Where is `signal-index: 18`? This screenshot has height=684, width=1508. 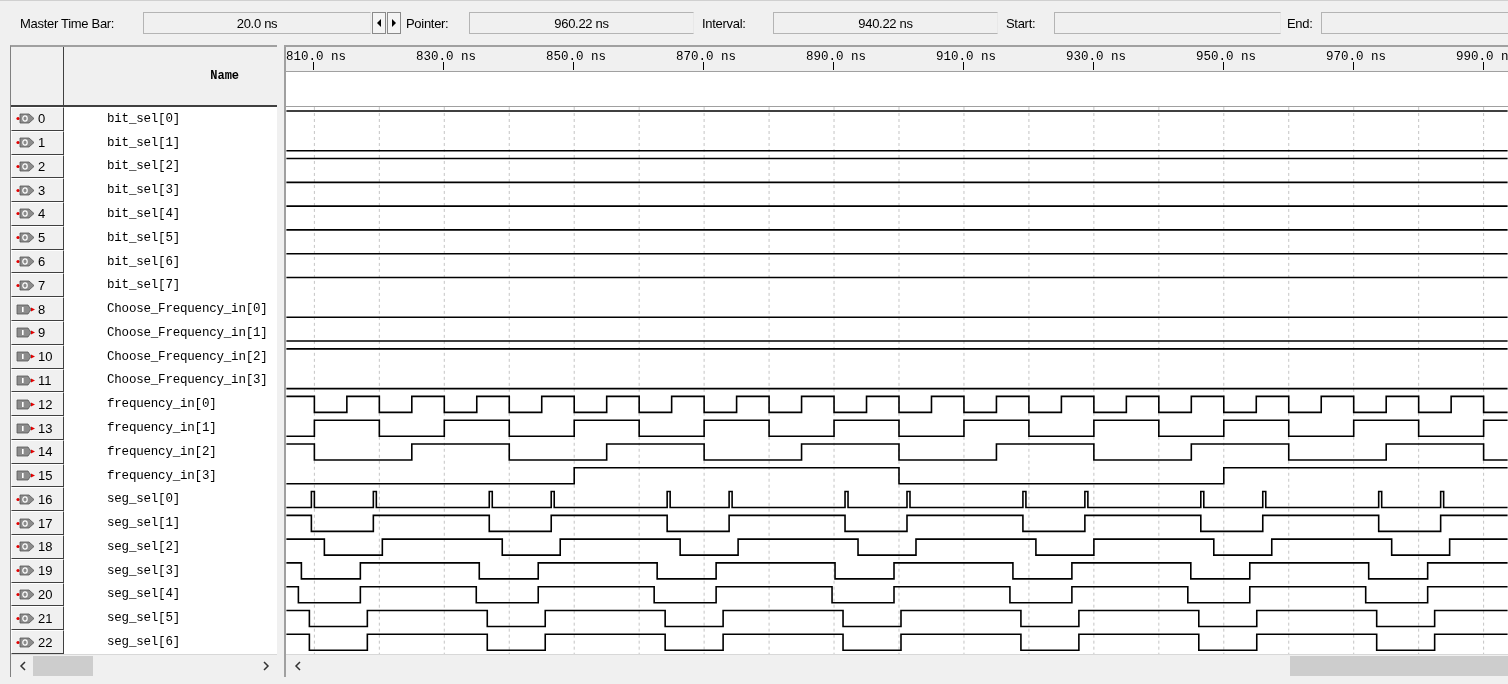 signal-index: 18 is located at coordinates (45, 547).